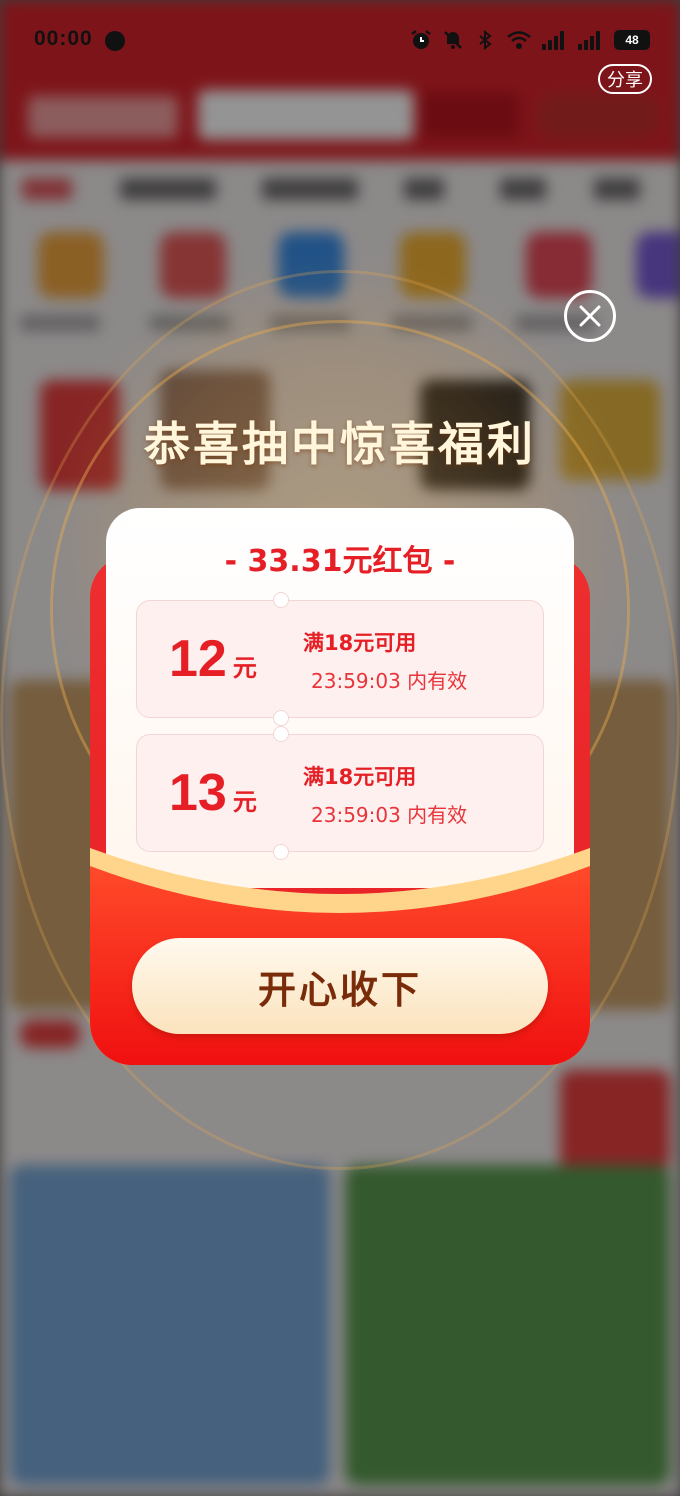 The width and height of the screenshot is (680, 1496). Describe the element at coordinates (625, 79) in the screenshot. I see `share-button: 分享` at that location.